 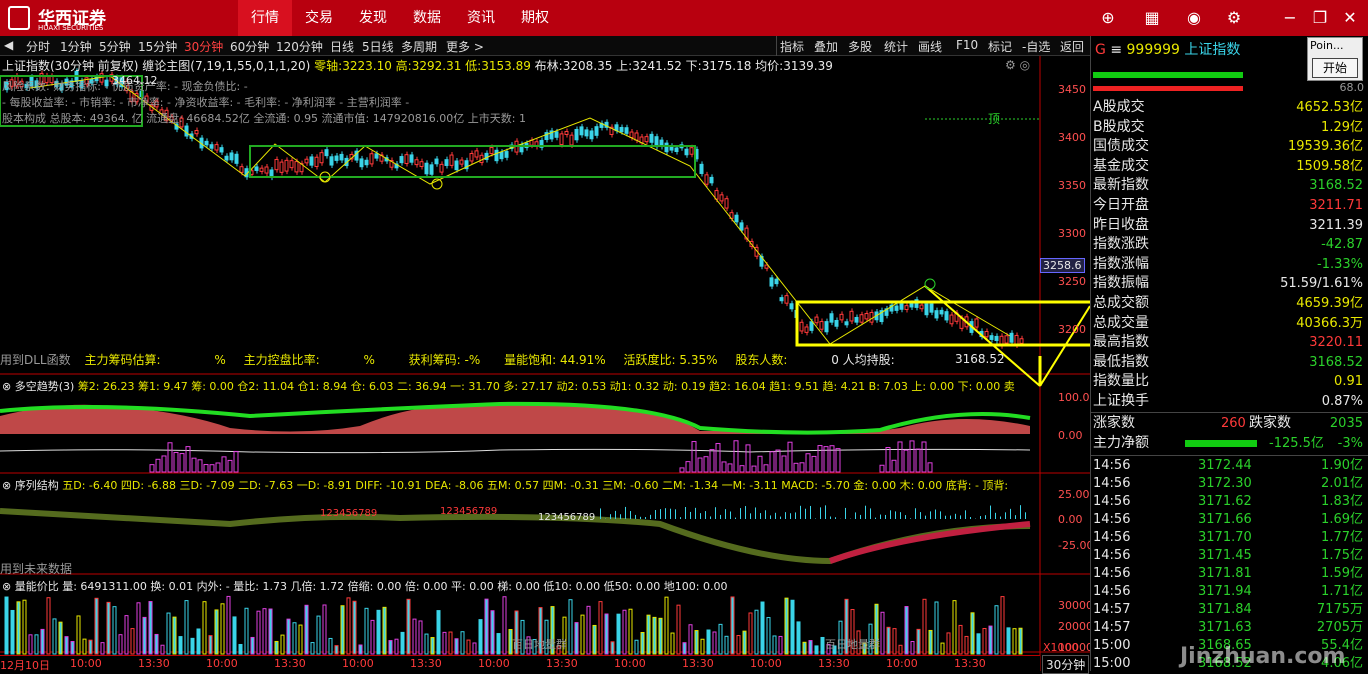 What do you see at coordinates (930, 46) in the screenshot?
I see `tool-5: 画线` at bounding box center [930, 46].